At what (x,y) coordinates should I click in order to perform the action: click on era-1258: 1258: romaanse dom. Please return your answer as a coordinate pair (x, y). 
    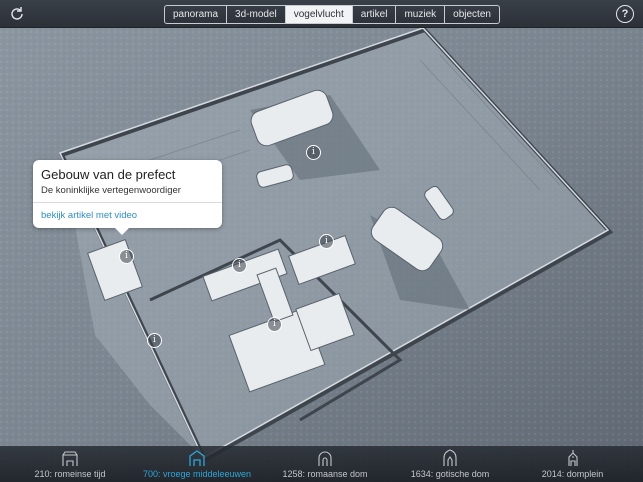
    Looking at the image, I should click on (325, 464).